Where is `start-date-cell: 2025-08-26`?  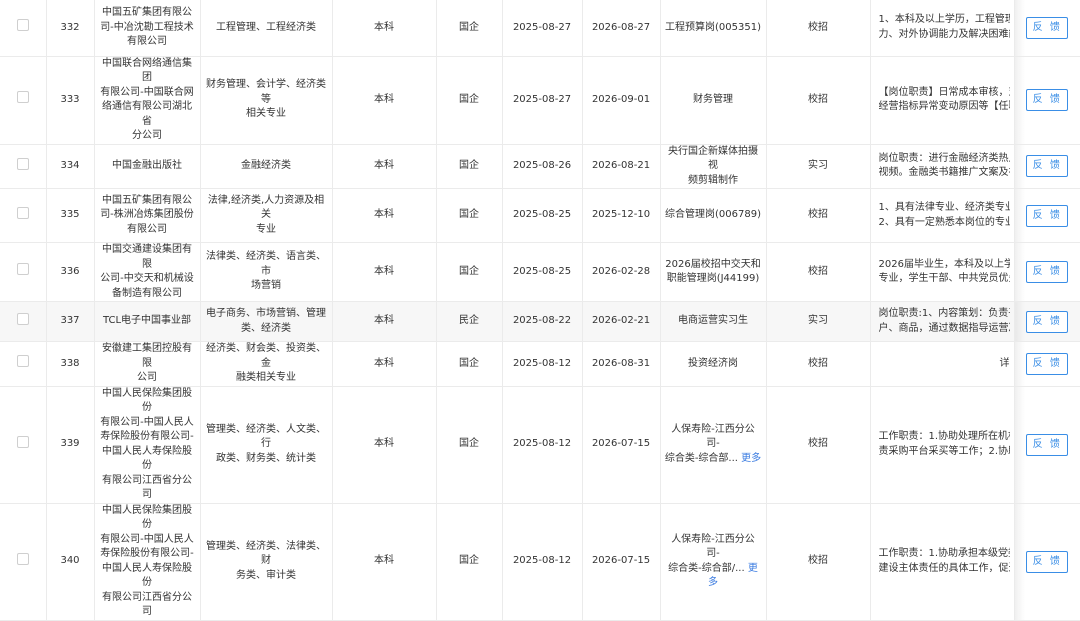 start-date-cell: 2025-08-26 is located at coordinates (542, 166).